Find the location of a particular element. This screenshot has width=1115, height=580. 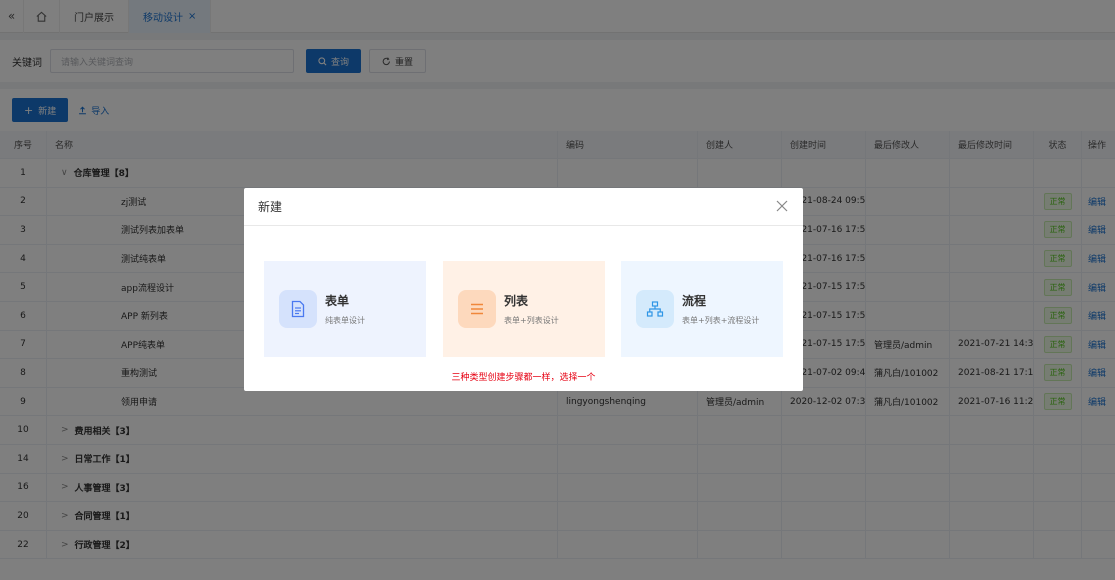

dialog-header: 新建 is located at coordinates (523, 207).